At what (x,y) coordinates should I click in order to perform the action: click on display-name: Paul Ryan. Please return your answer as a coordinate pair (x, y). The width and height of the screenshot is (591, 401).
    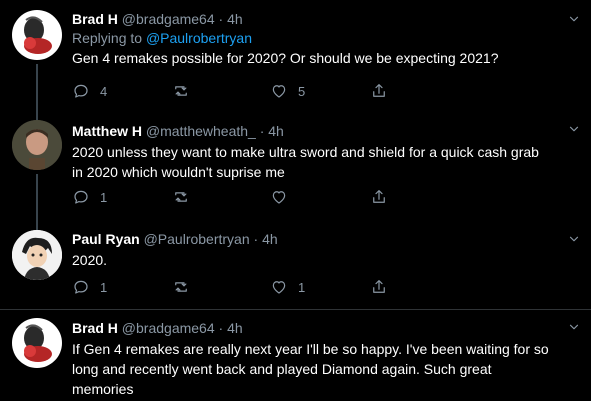
    Looking at the image, I should click on (106, 239).